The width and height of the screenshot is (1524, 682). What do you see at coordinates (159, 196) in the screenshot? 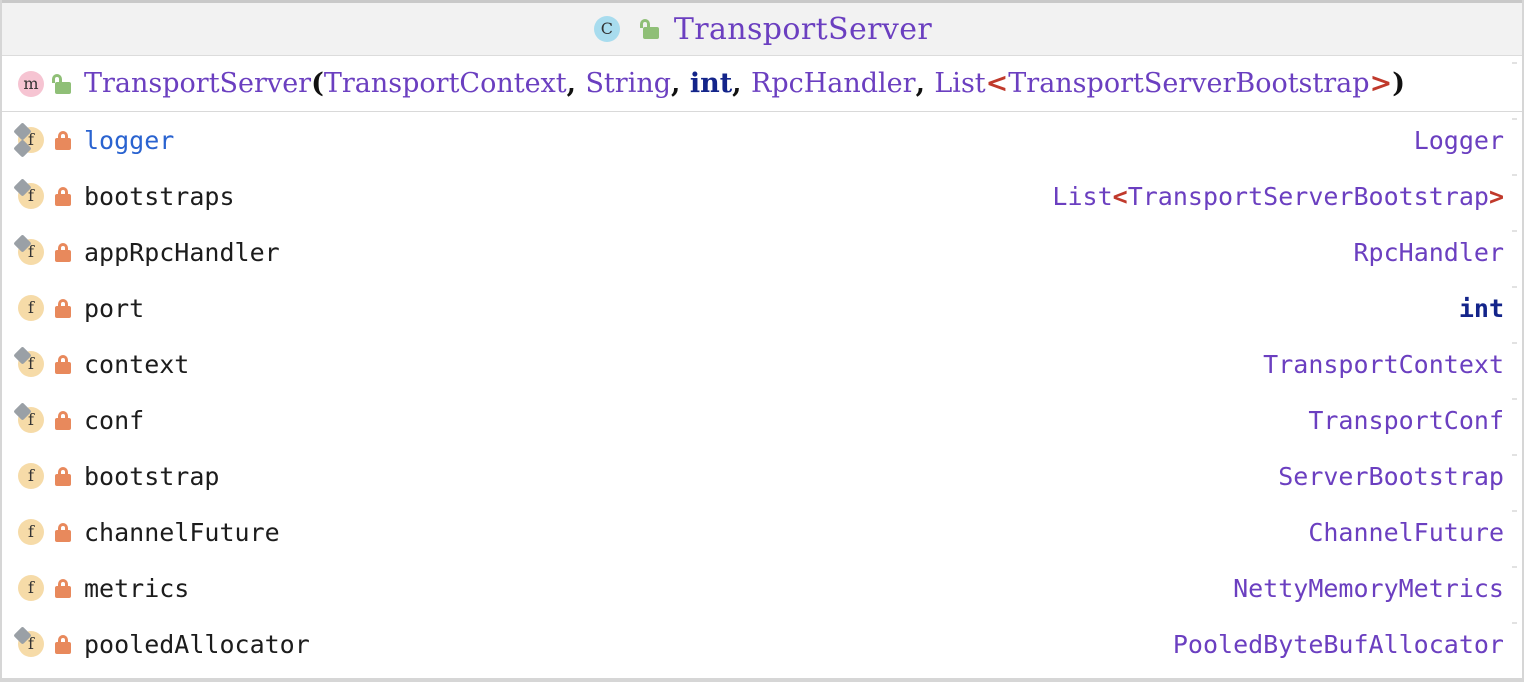
I see `field-name: bootstraps` at bounding box center [159, 196].